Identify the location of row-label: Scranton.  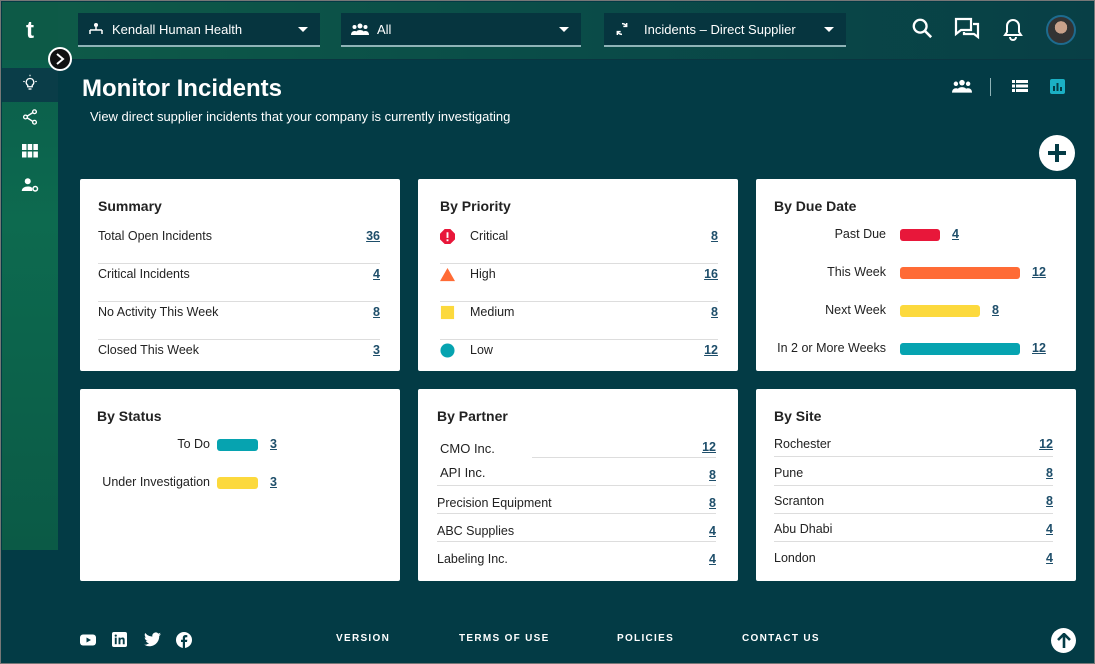
(799, 501).